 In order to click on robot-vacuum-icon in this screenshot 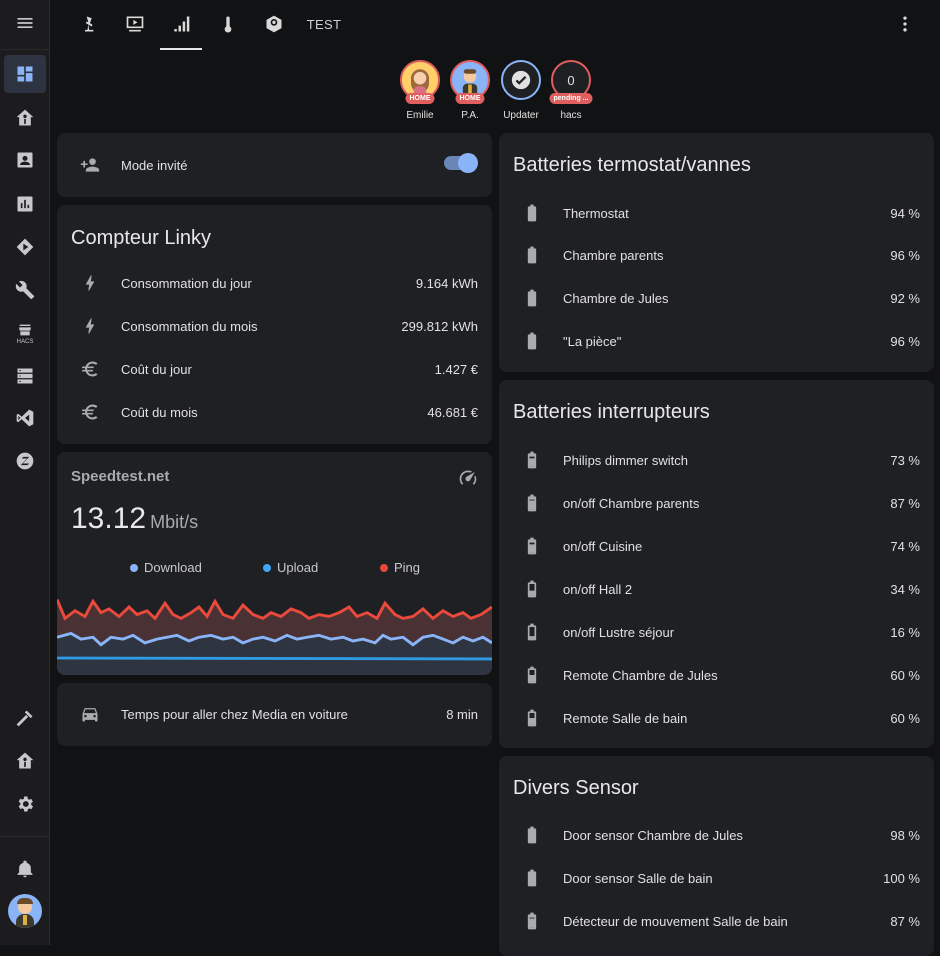, I will do `click(274, 24)`.